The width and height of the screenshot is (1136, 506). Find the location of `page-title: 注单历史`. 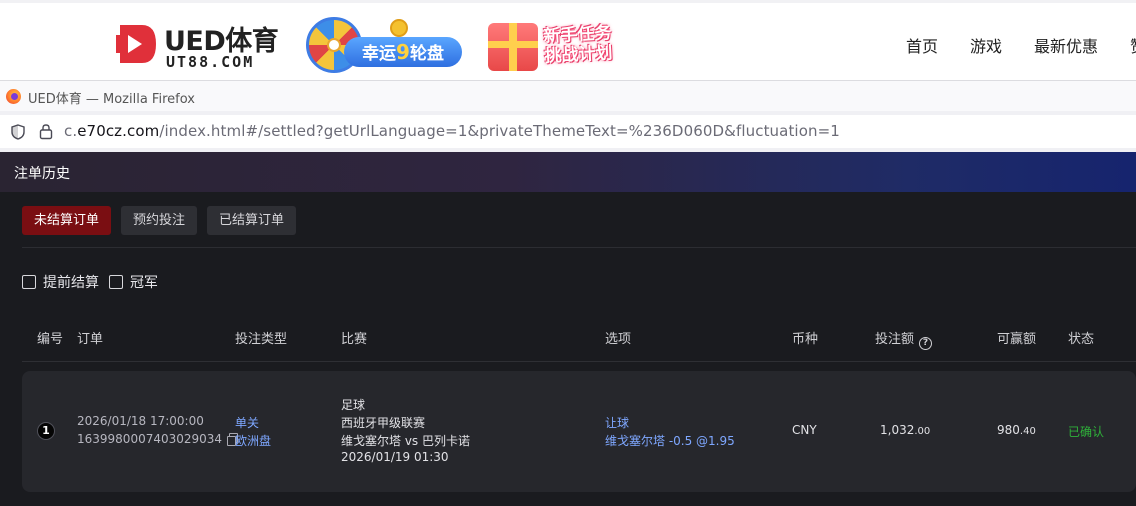

page-title: 注单历史 is located at coordinates (42, 174).